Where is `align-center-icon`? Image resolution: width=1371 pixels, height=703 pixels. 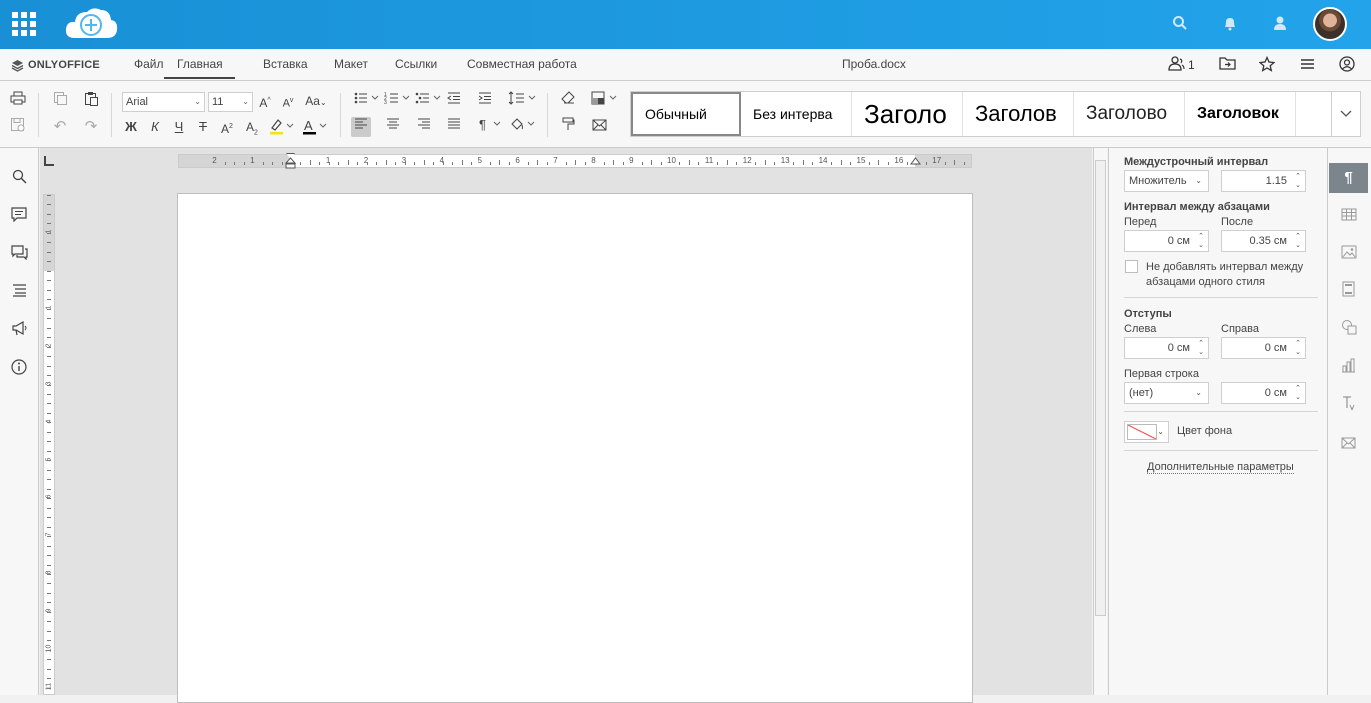 align-center-icon is located at coordinates (393, 127).